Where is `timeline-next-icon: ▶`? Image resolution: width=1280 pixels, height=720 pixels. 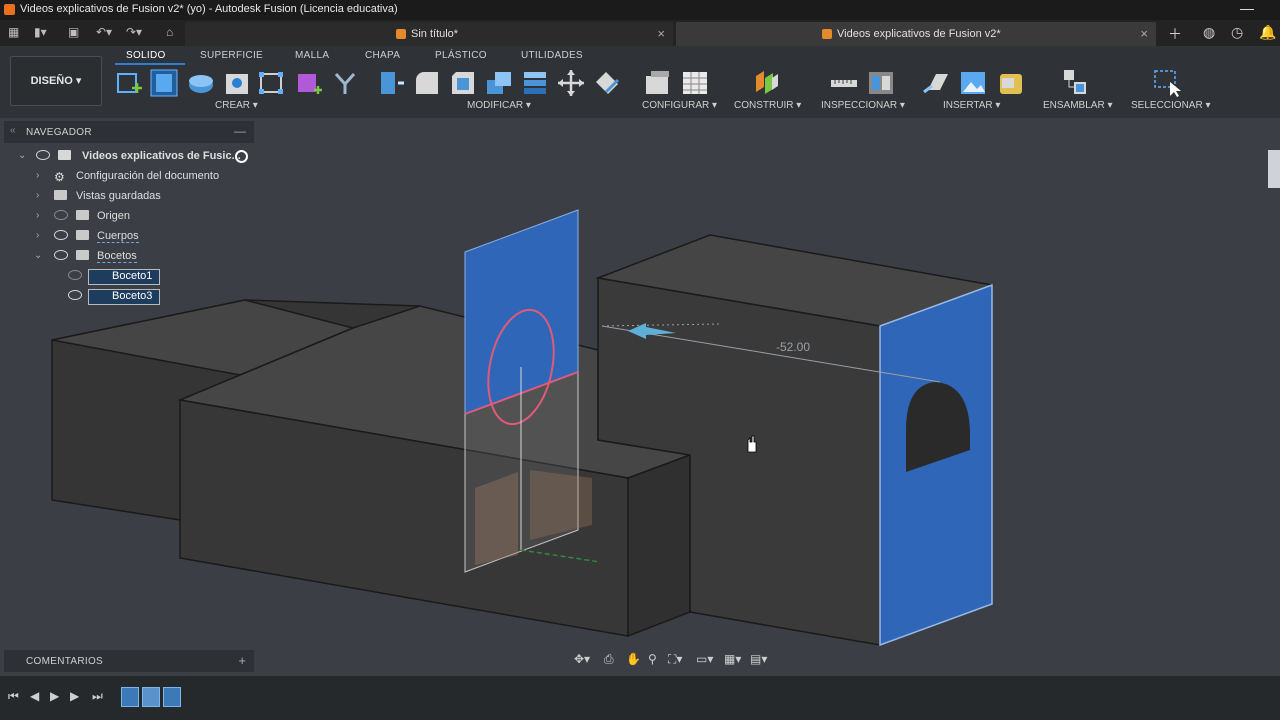 timeline-next-icon: ▶ is located at coordinates (74, 696).